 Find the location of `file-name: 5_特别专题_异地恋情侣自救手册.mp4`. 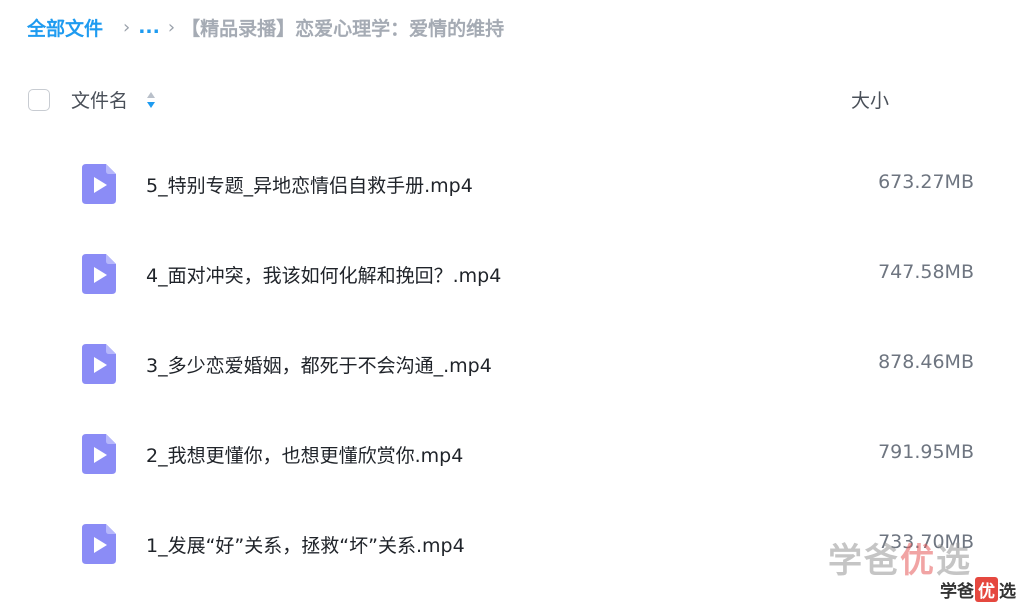

file-name: 5_特别专题_异地恋情侣自救手册.mp4 is located at coordinates (309, 184).